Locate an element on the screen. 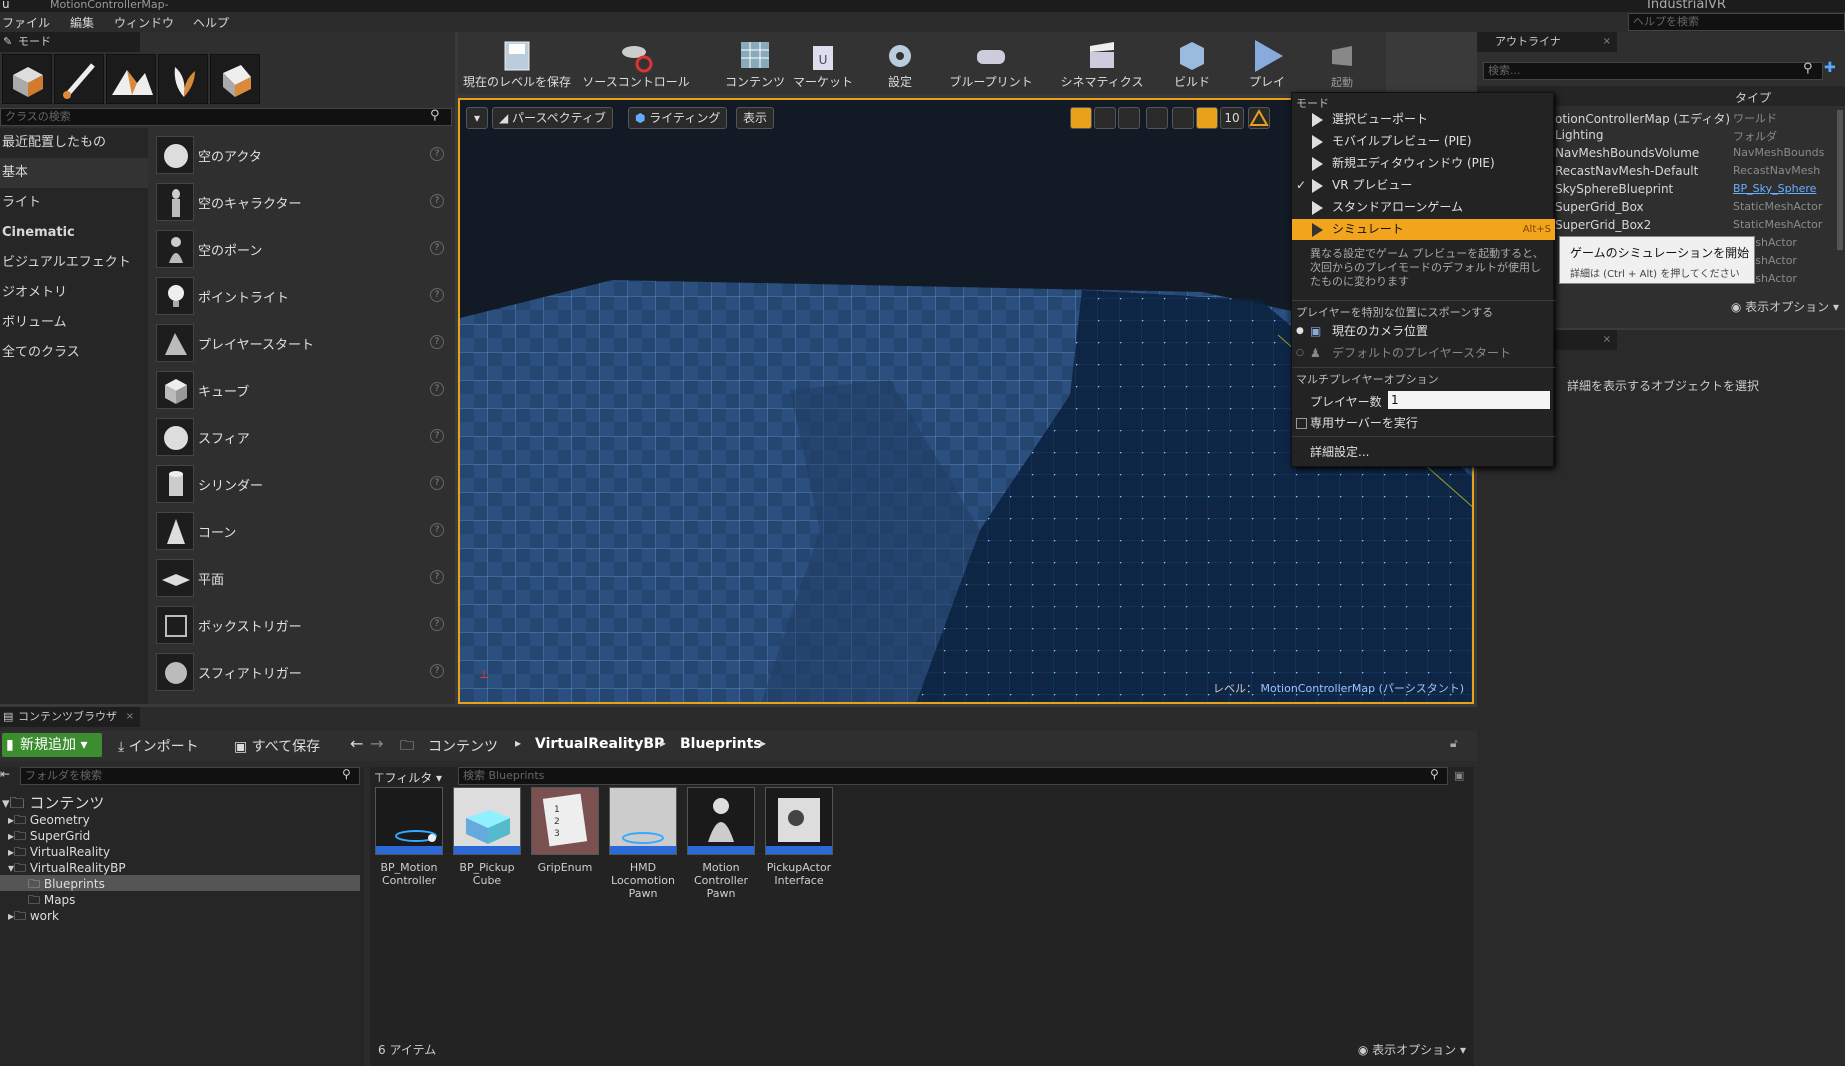 Image resolution: width=1845 pixels, height=1066 pixels. unreal-logo-icon: u is located at coordinates (6, 5).